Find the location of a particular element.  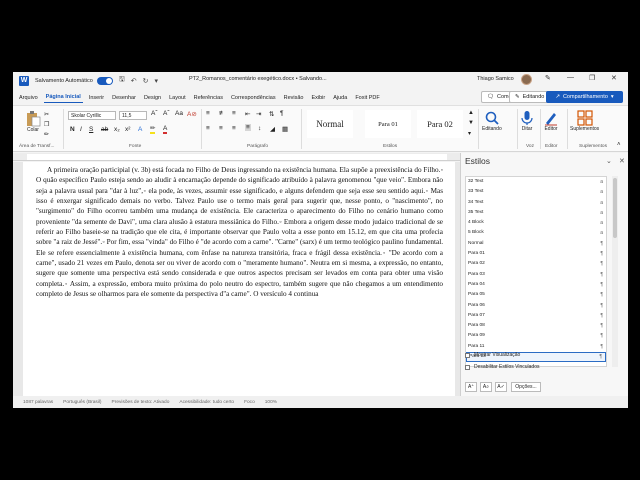

close-icon: ✕ is located at coordinates (614, 78).